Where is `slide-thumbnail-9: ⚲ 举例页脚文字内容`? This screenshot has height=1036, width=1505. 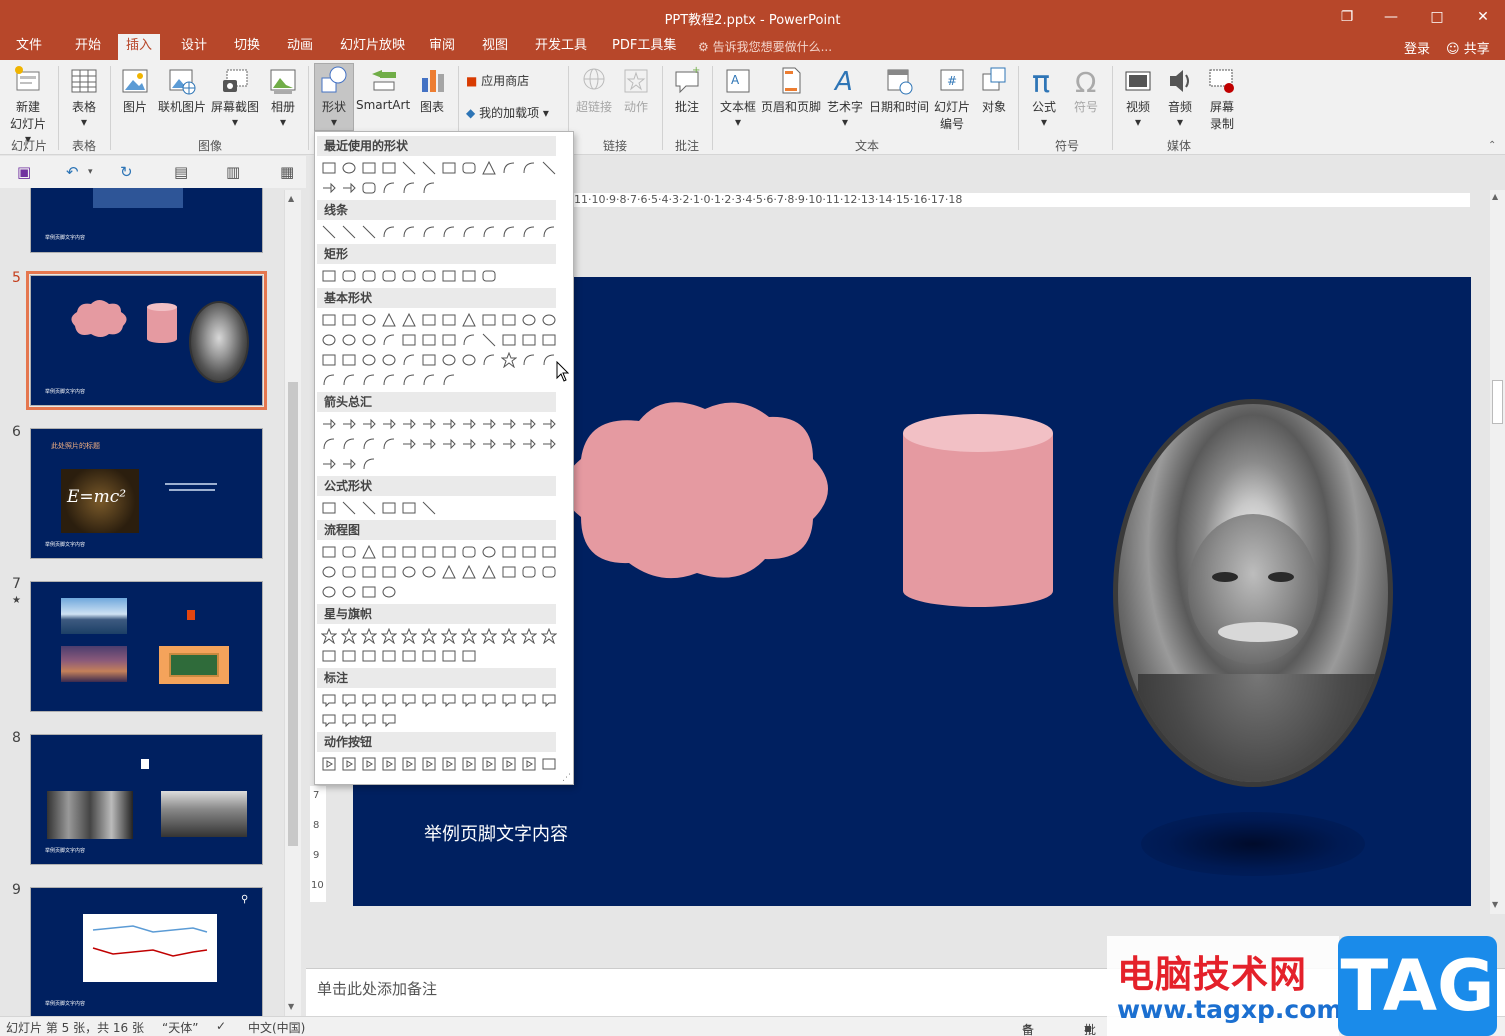 slide-thumbnail-9: ⚲ 举例页脚文字内容 is located at coordinates (146, 951).